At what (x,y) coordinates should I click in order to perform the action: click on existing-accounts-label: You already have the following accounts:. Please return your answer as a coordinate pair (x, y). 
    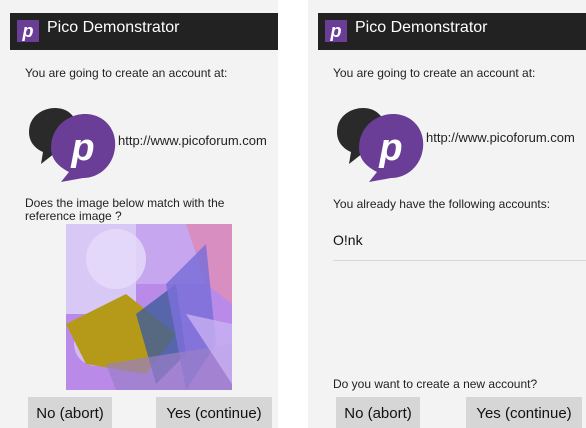
    Looking at the image, I should click on (442, 204).